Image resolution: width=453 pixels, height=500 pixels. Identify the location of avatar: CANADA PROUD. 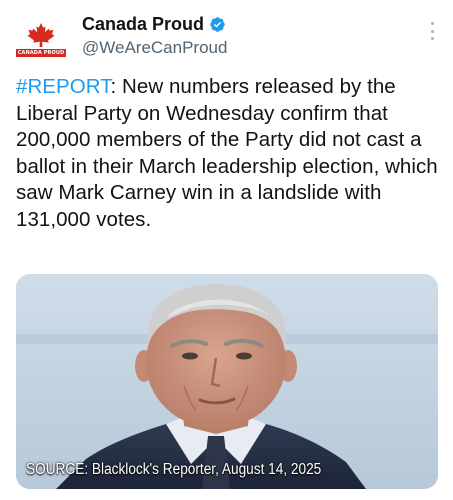
(41, 39).